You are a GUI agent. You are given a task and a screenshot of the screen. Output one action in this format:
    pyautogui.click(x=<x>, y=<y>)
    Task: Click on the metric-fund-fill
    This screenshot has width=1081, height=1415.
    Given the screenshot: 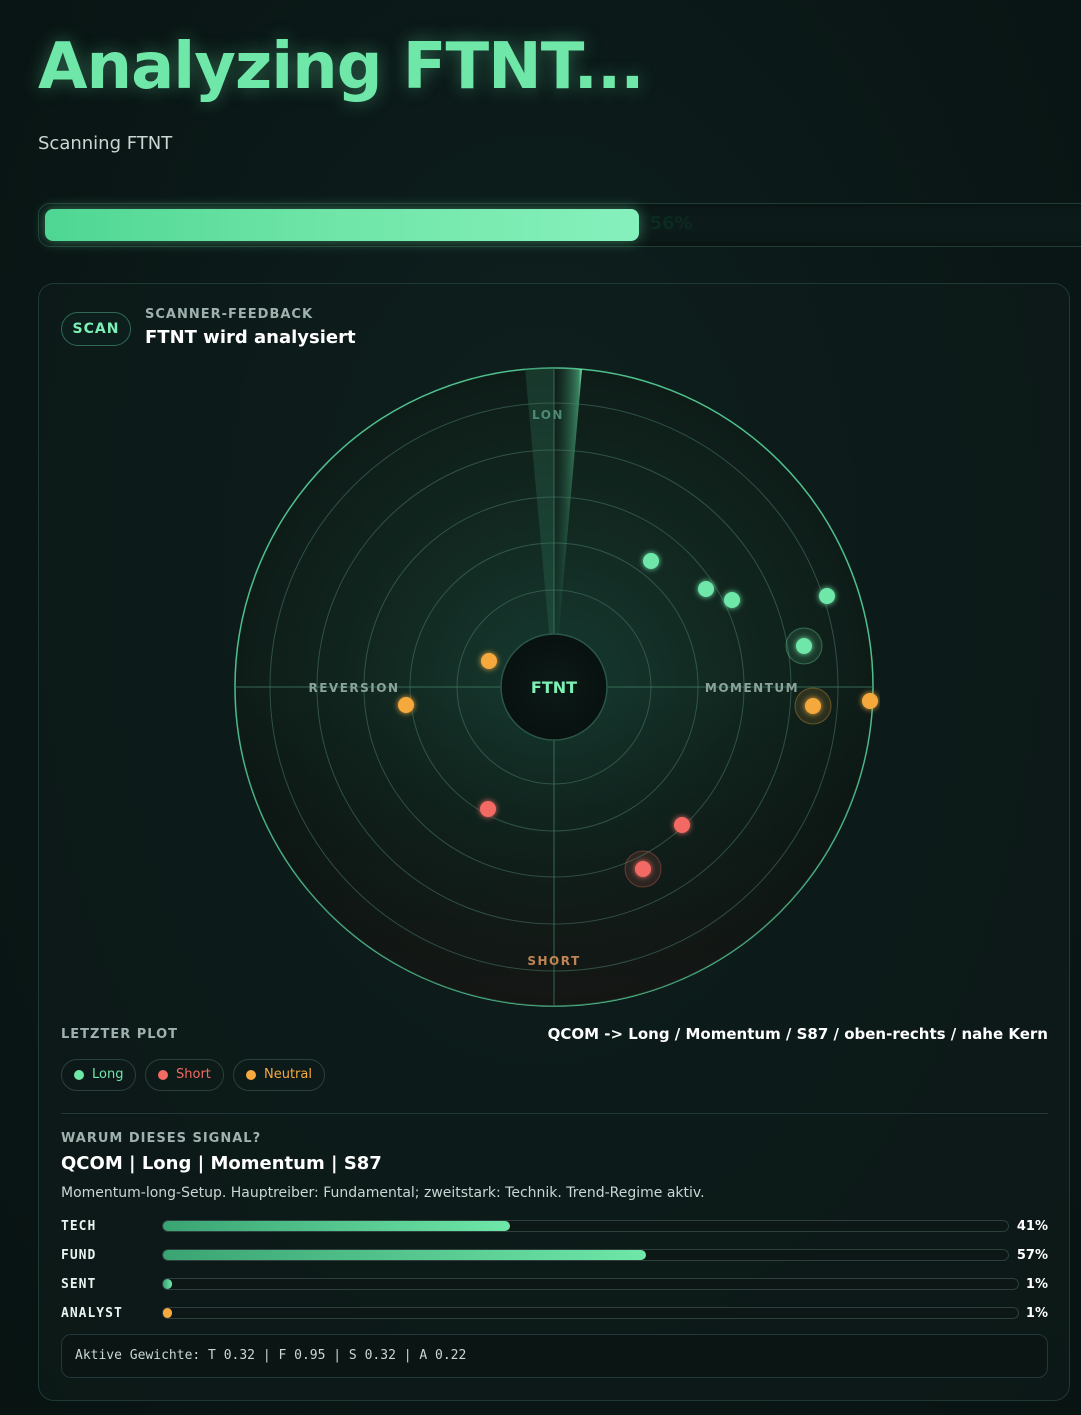 What is the action you would take?
    pyautogui.click(x=404, y=1255)
    